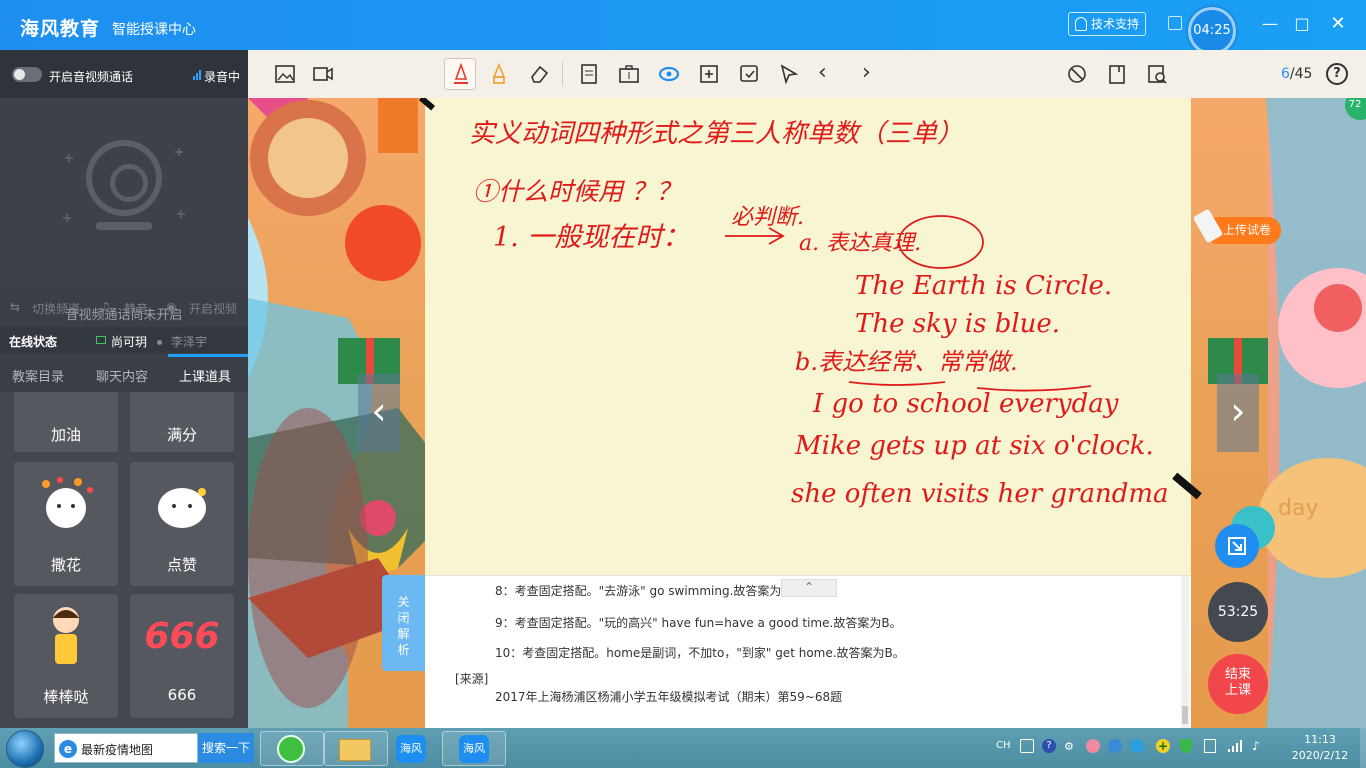 The height and width of the screenshot is (768, 1366). What do you see at coordinates (472, 679) in the screenshot?
I see `source-label: [来源]` at bounding box center [472, 679].